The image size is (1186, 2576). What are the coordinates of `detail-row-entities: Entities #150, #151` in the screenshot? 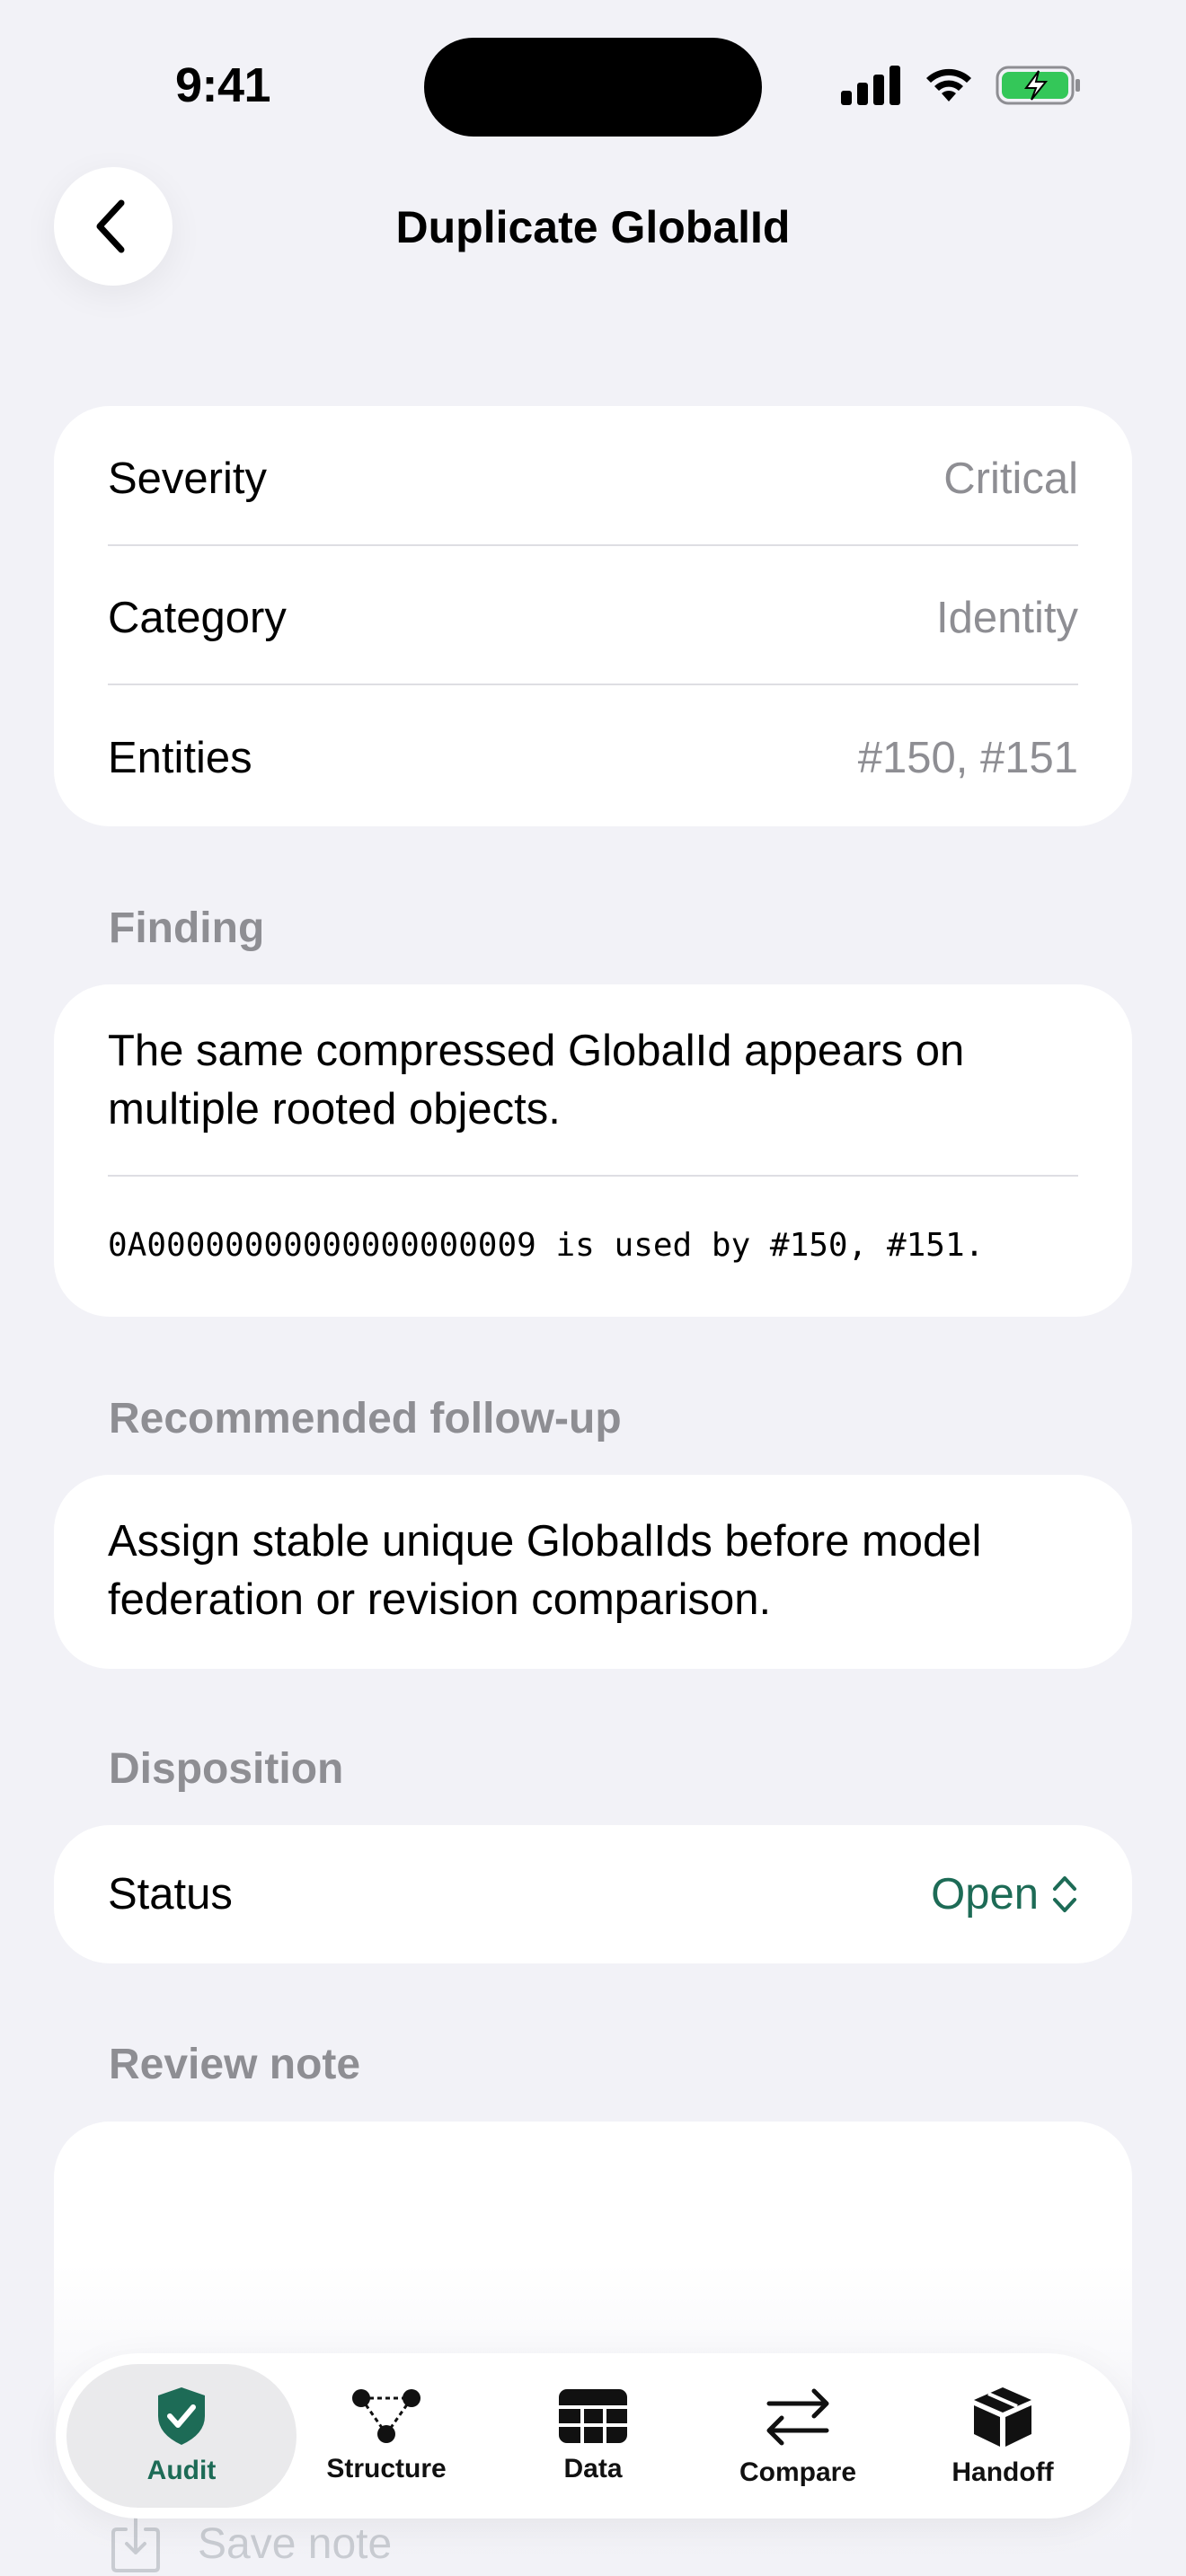 It's located at (593, 758).